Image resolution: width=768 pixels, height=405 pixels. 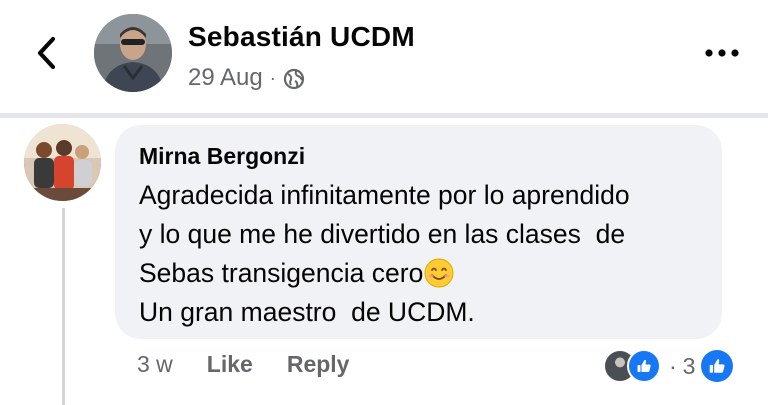 What do you see at coordinates (155, 364) in the screenshot?
I see `comment-time: 3 w` at bounding box center [155, 364].